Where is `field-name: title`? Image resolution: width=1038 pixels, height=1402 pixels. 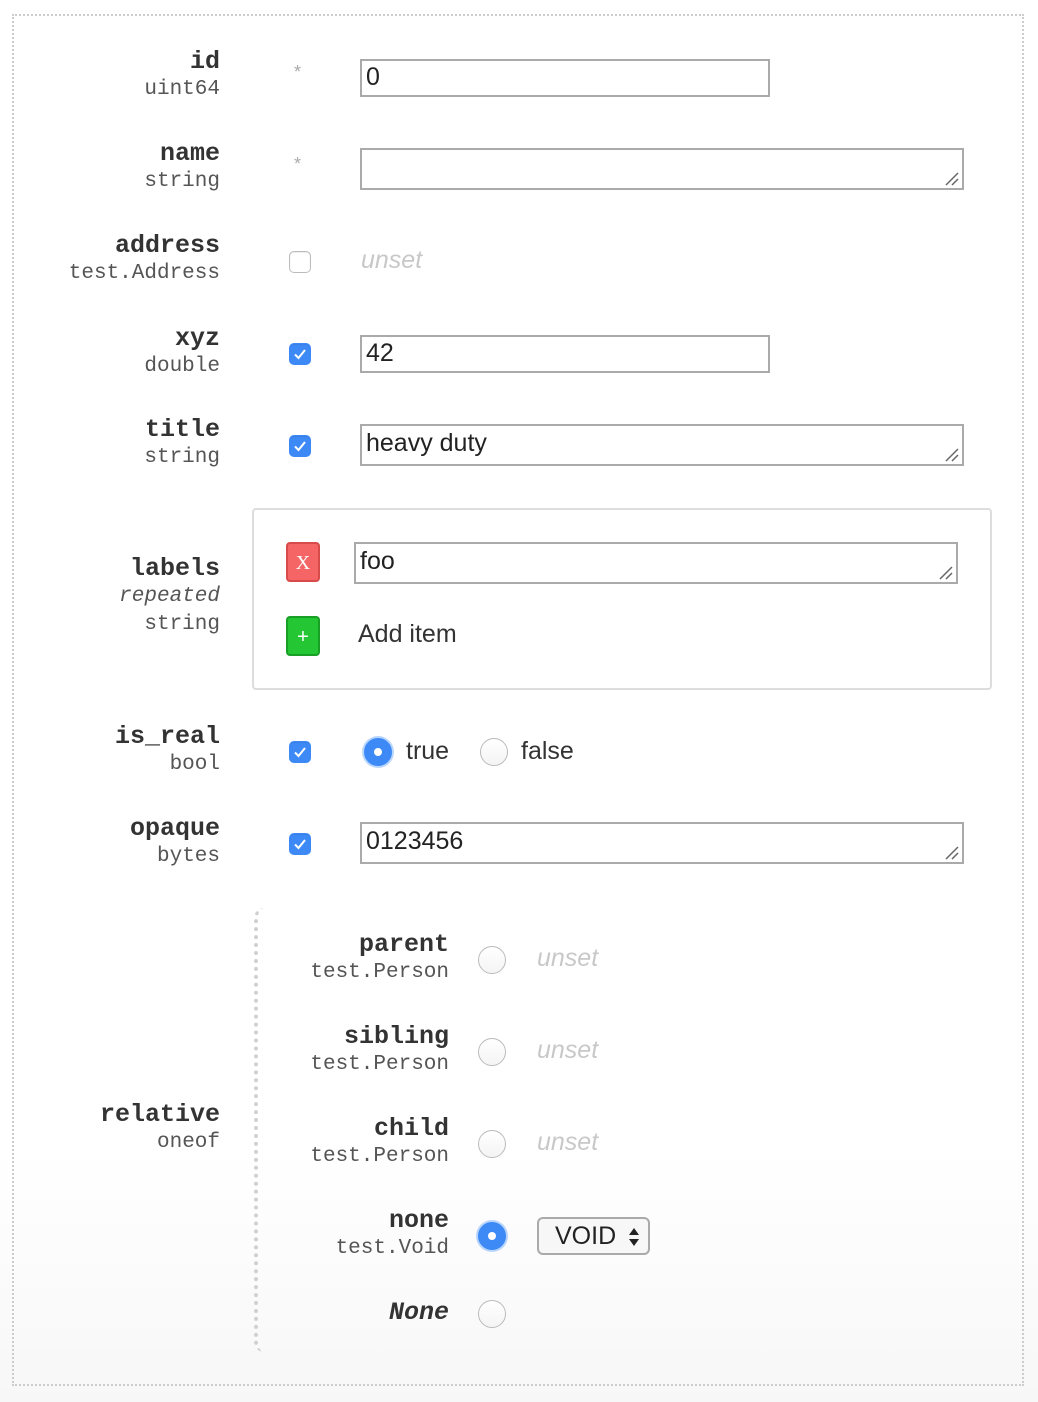 field-name: title is located at coordinates (182, 429).